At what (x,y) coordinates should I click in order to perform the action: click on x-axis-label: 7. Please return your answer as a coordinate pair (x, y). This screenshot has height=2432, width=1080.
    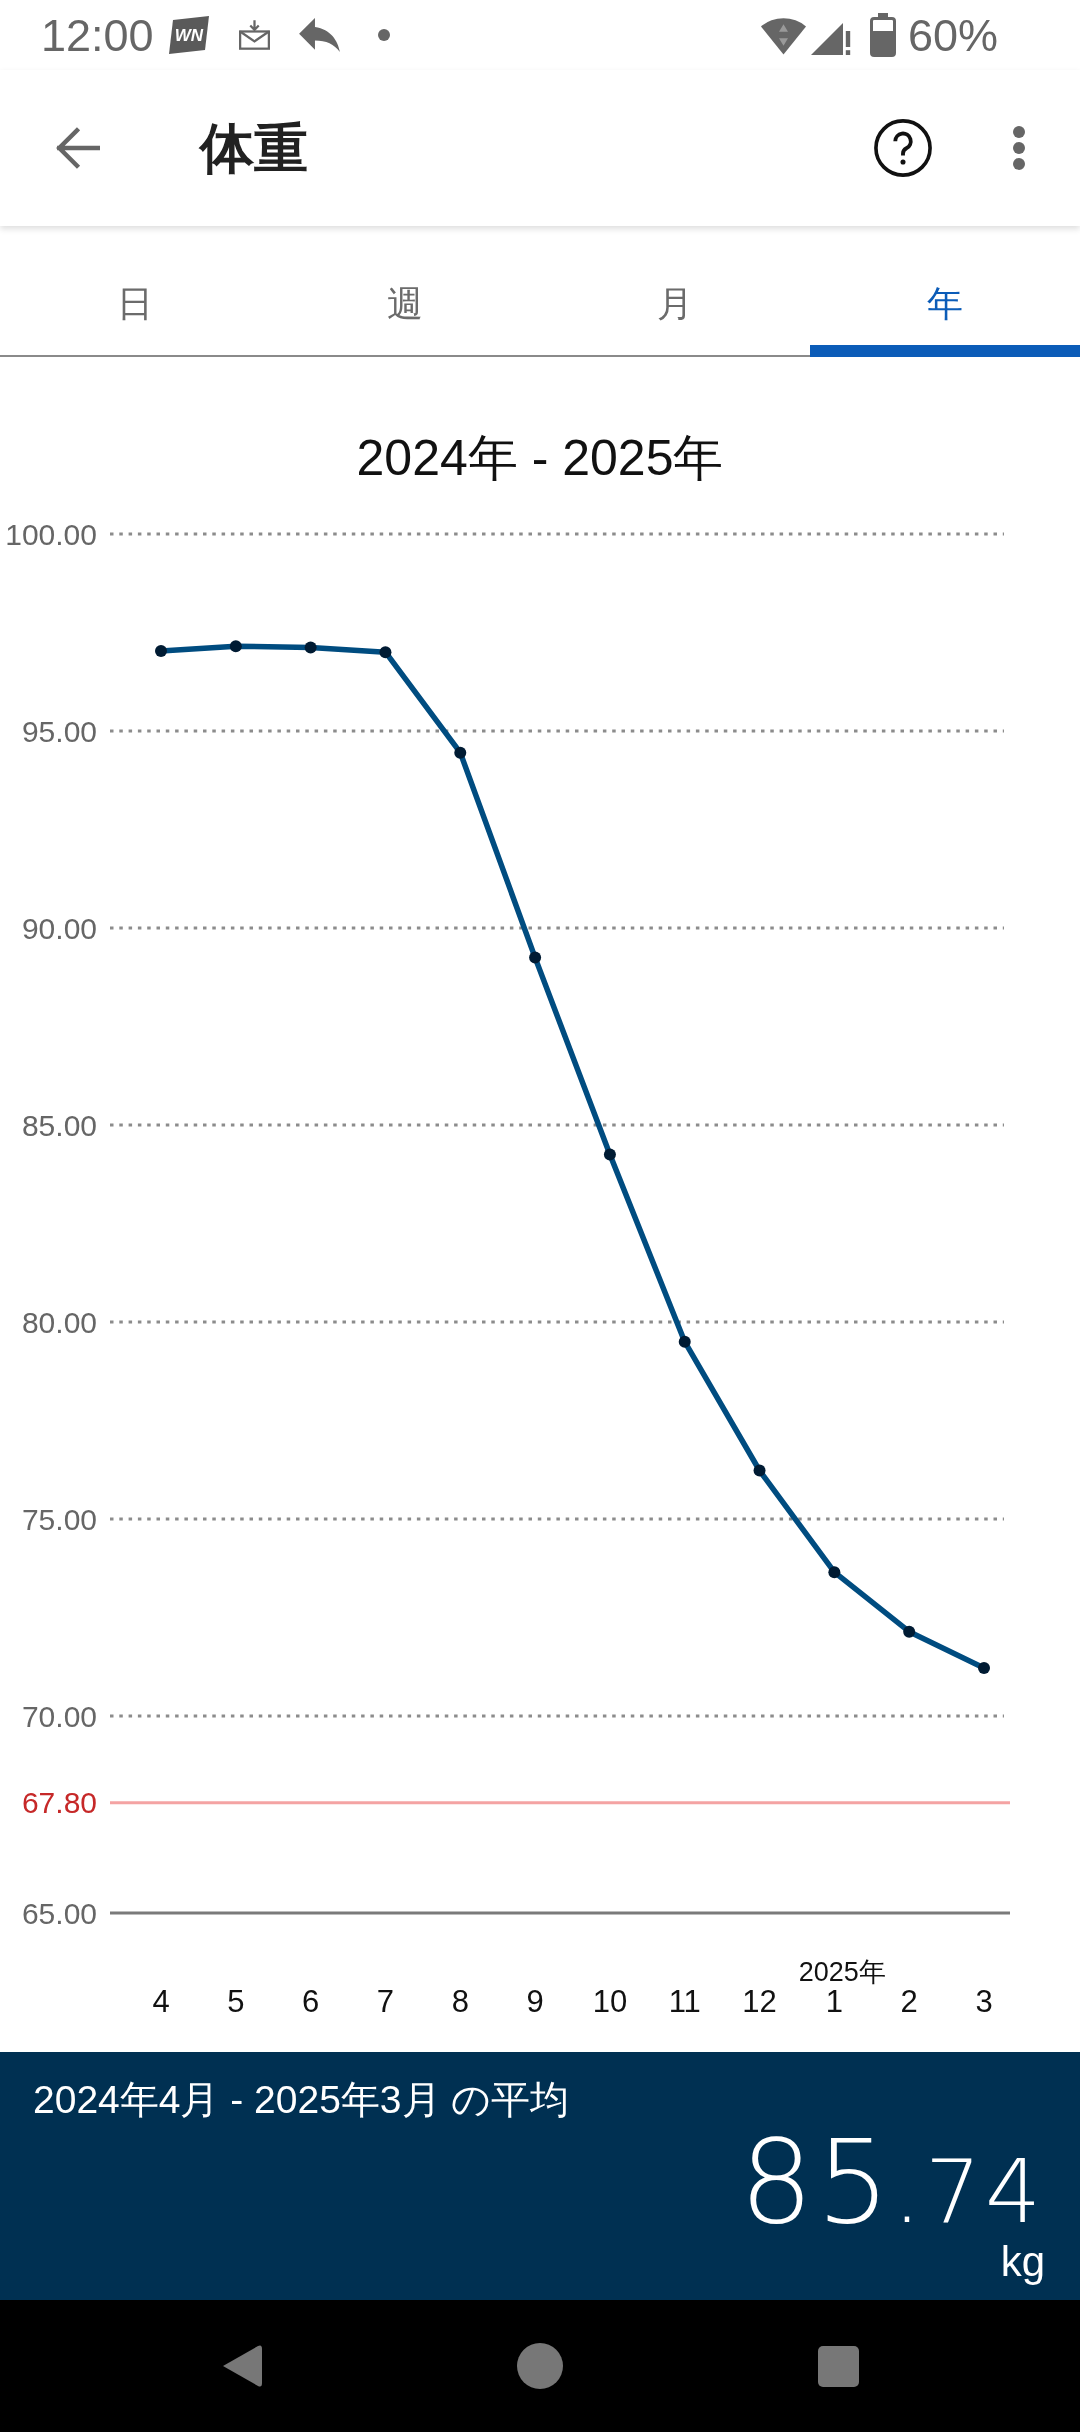
    Looking at the image, I should click on (385, 2001).